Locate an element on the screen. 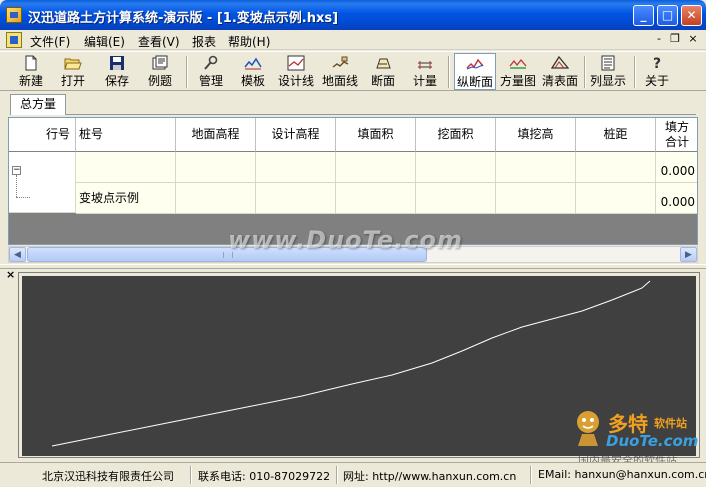 The width and height of the screenshot is (706, 487). watermark-logo-domain: DuoTe.com is located at coordinates (652, 441).